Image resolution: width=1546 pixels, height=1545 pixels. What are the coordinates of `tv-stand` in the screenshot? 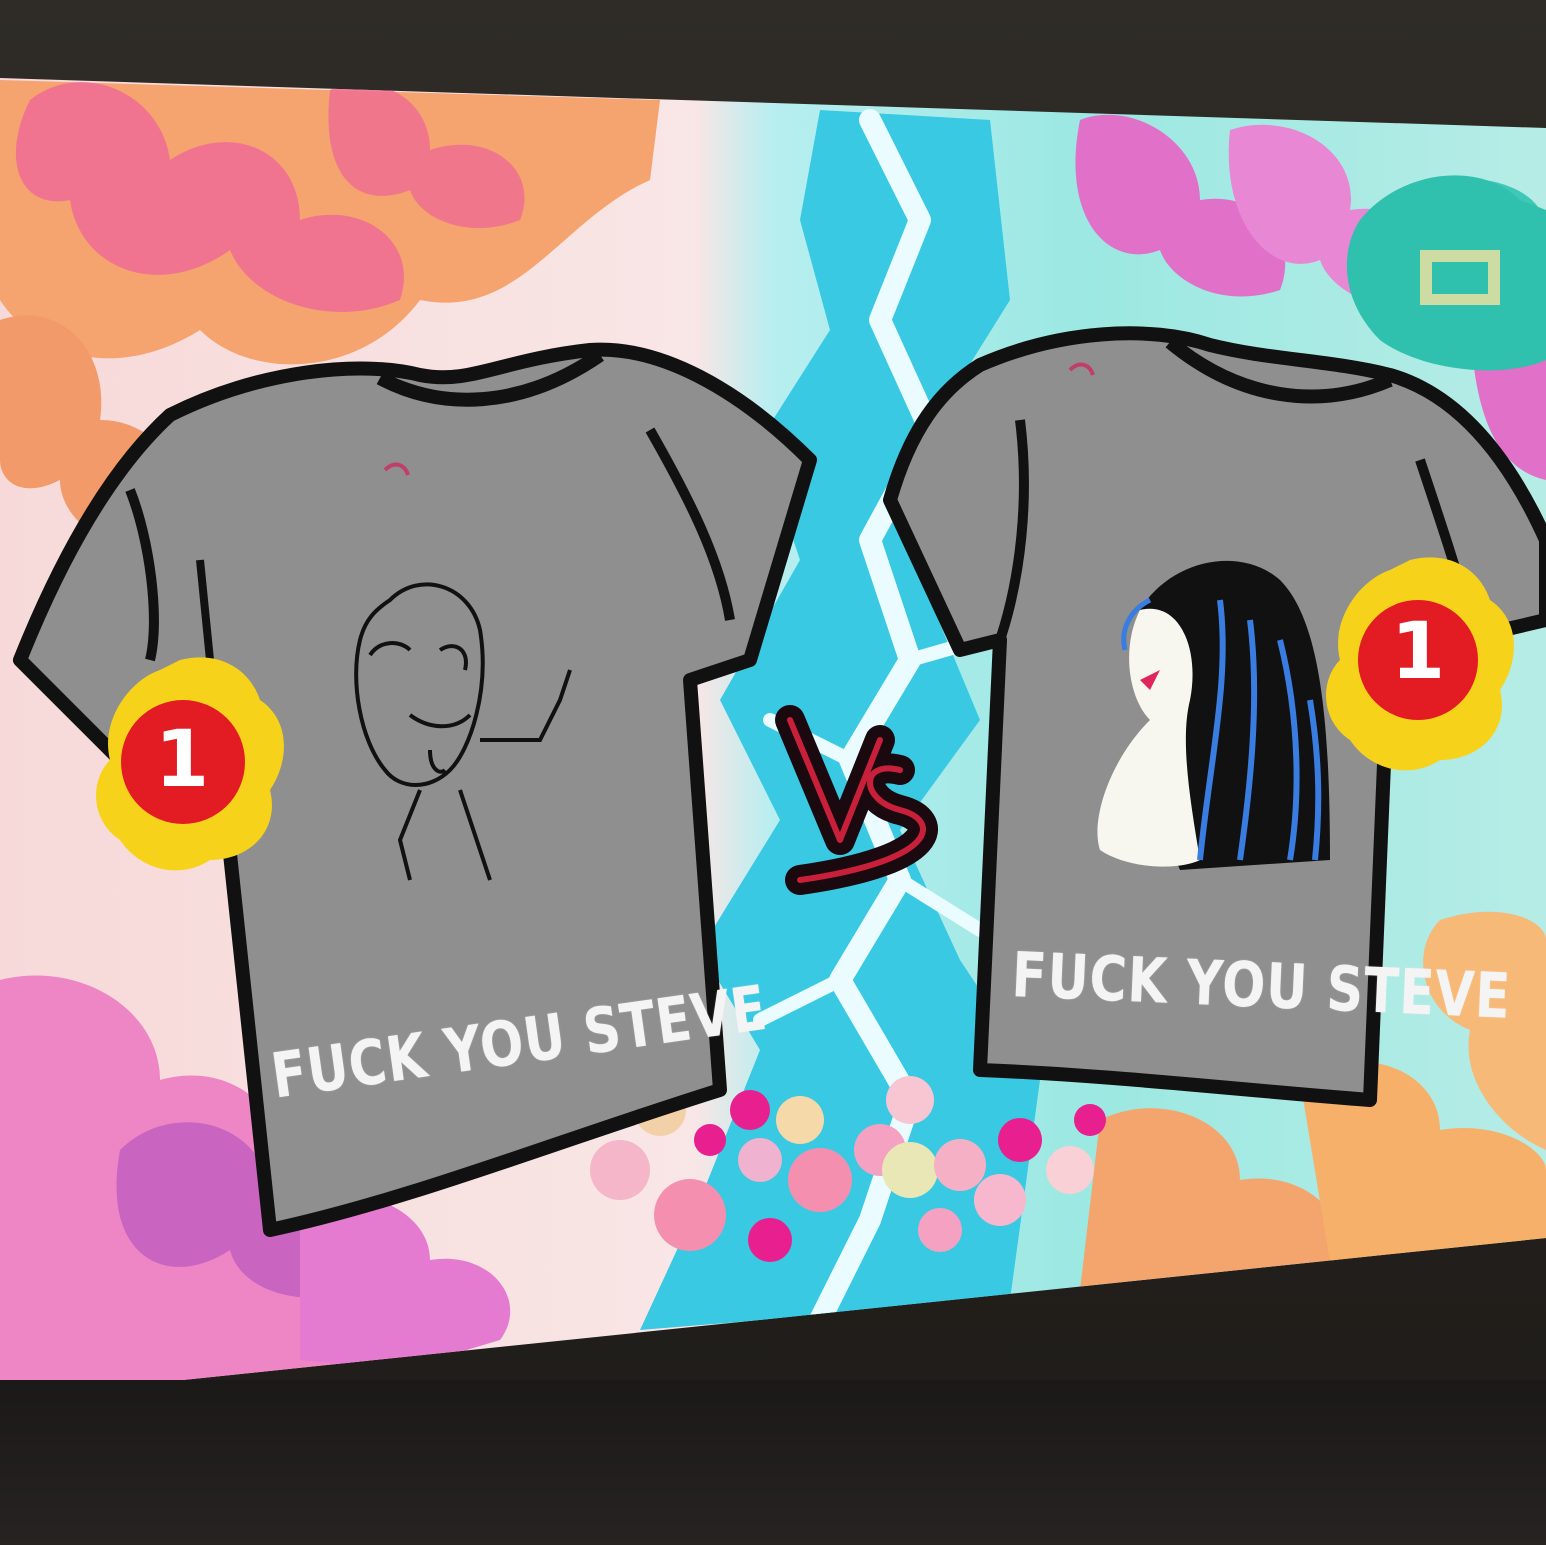 It's located at (773, 1462).